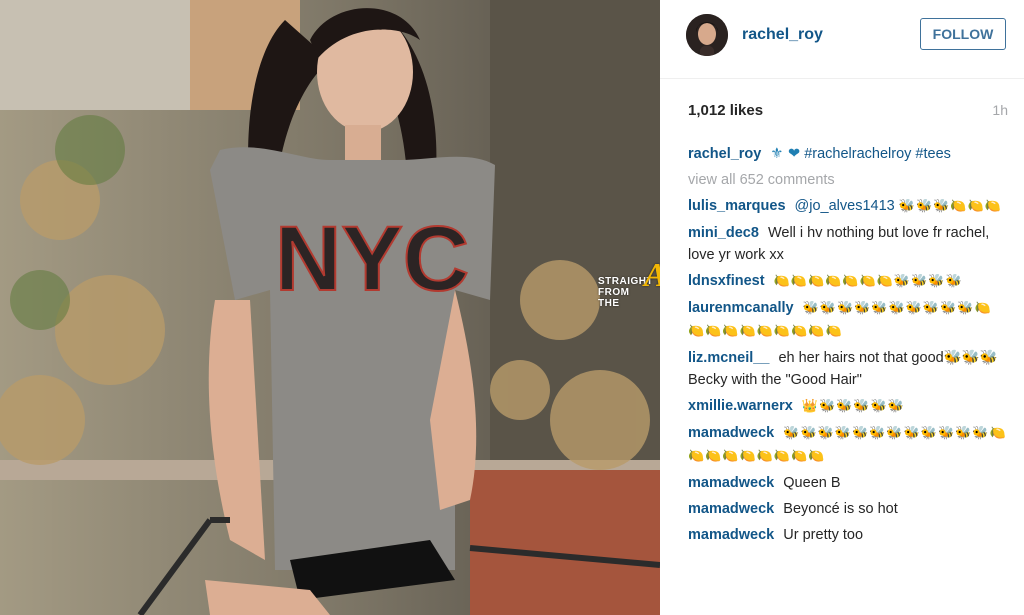 This screenshot has height=615, width=1024. I want to click on likes-count: 1,012 likes, so click(725, 110).